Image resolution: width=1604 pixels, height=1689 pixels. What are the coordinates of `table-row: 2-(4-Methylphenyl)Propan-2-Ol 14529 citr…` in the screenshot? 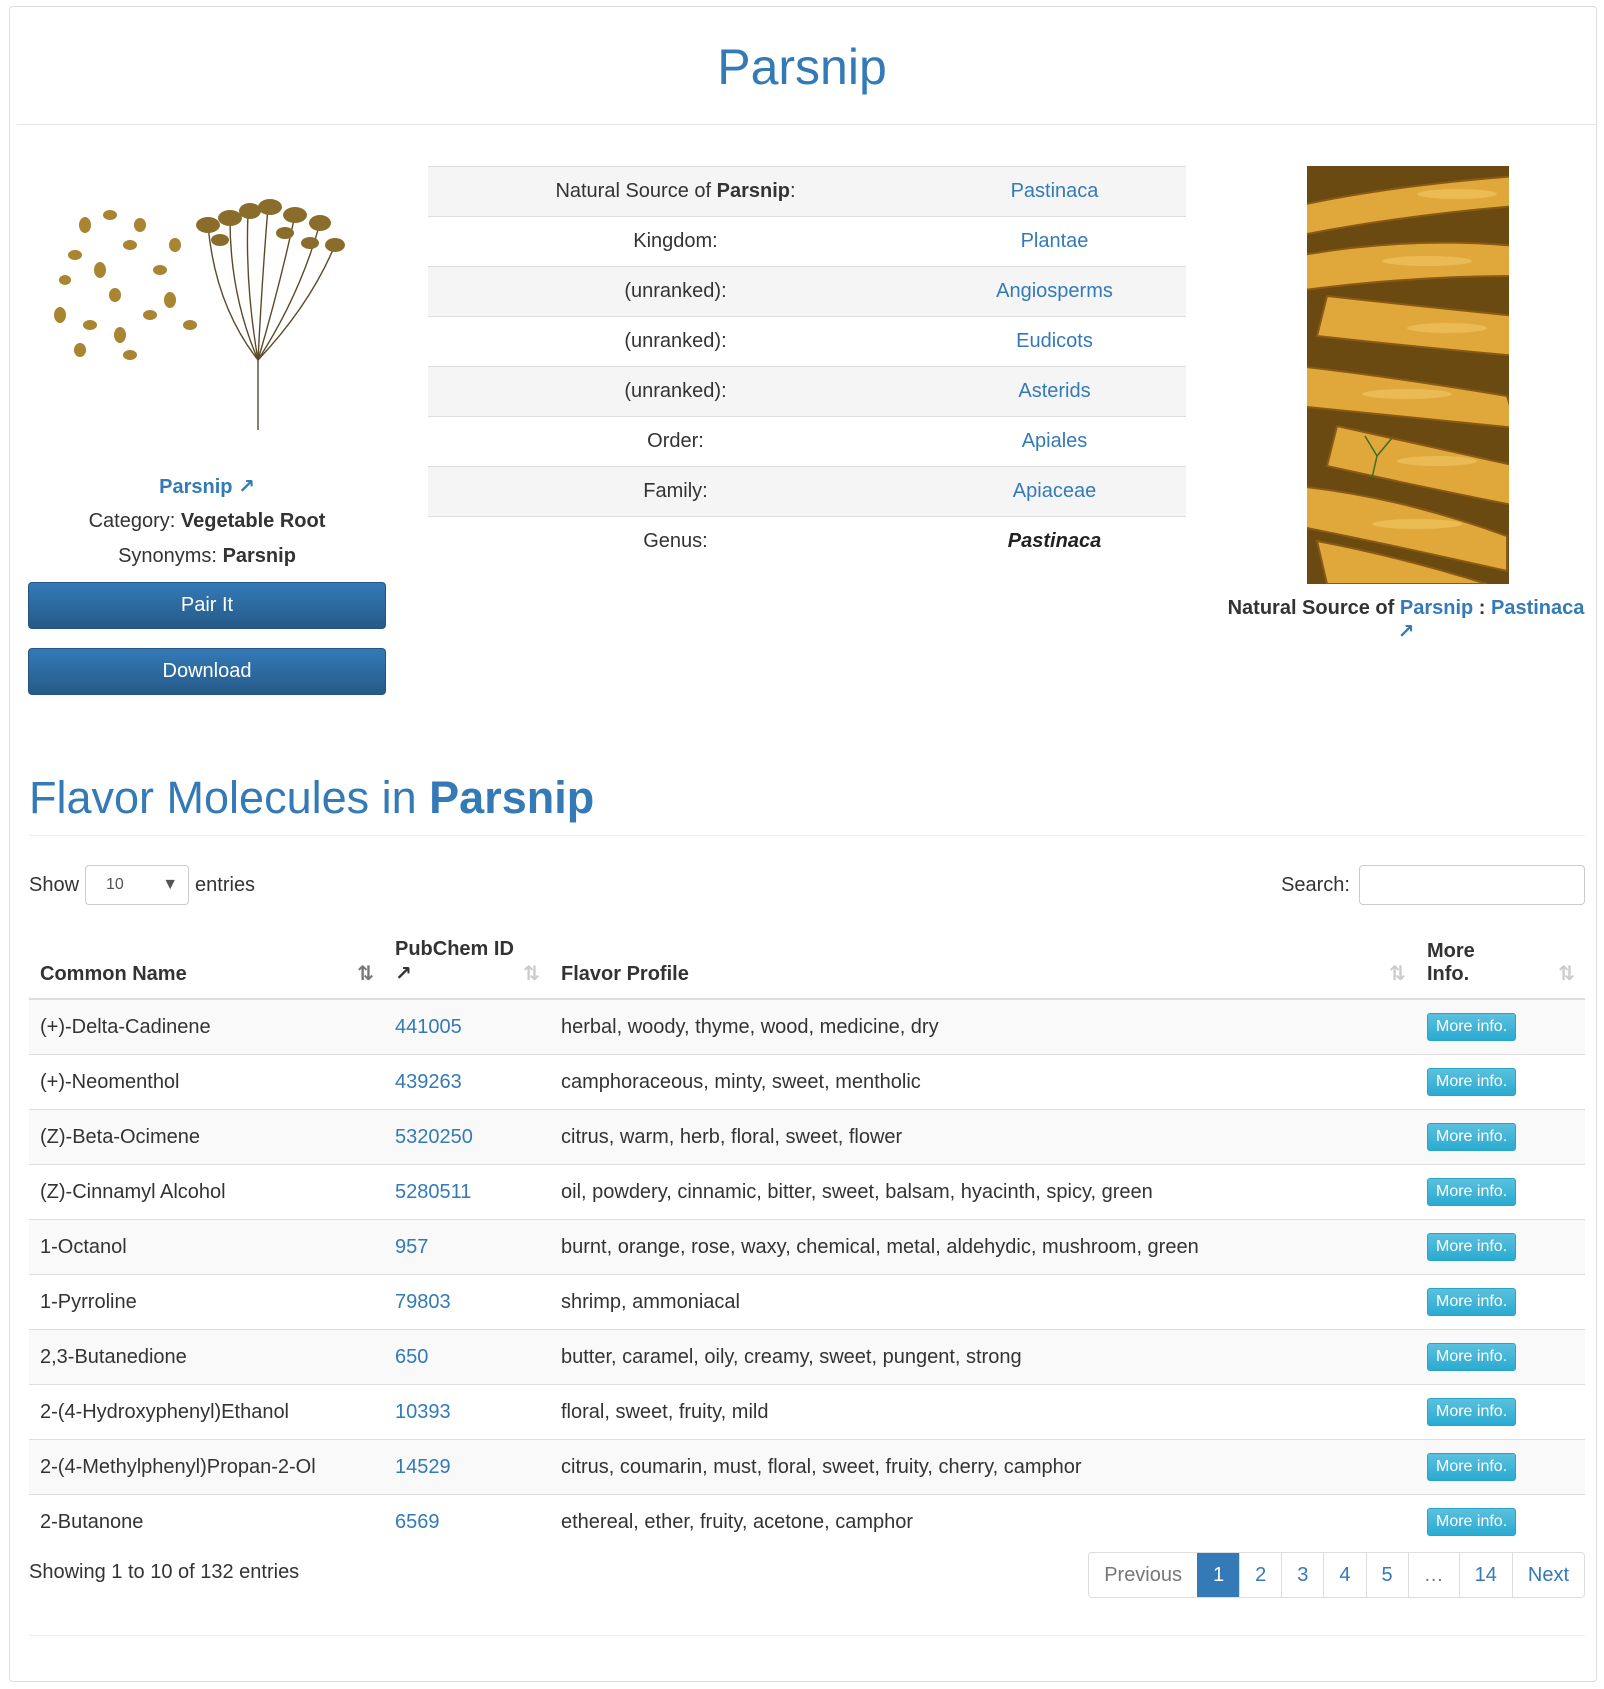 It's located at (807, 1467).